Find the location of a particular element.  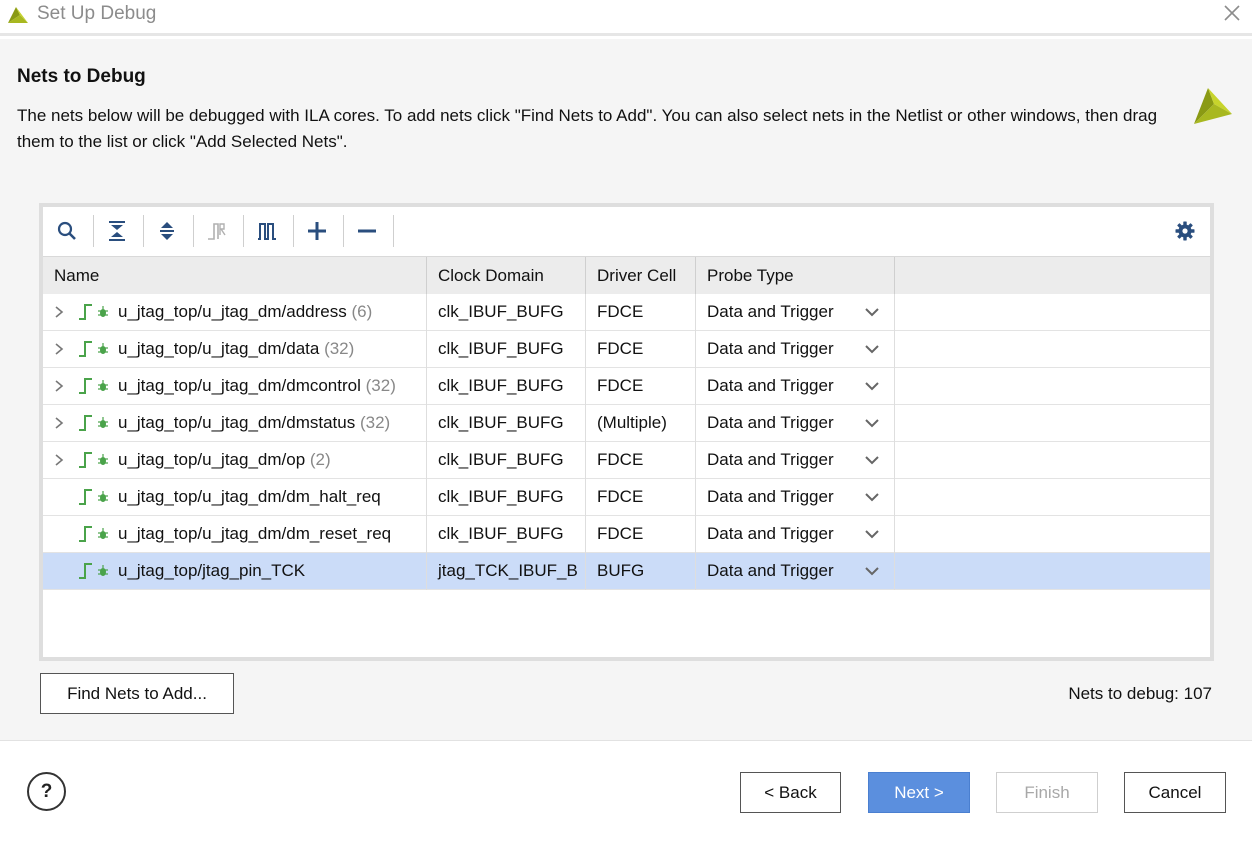

column-header-name: Name is located at coordinates (235, 276).